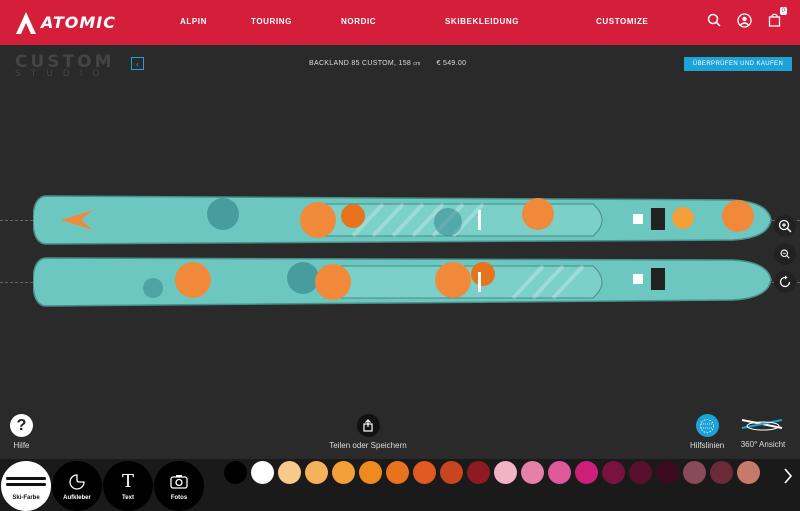 This screenshot has width=800, height=511. I want to click on search-icon, so click(714, 20).